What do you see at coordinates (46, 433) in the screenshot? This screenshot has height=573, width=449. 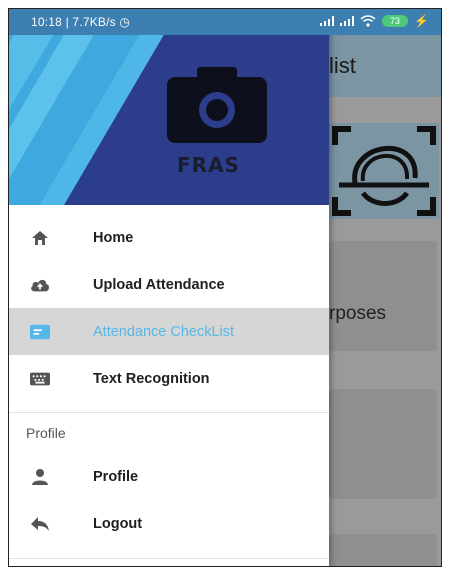 I see `section-title: Profile` at bounding box center [46, 433].